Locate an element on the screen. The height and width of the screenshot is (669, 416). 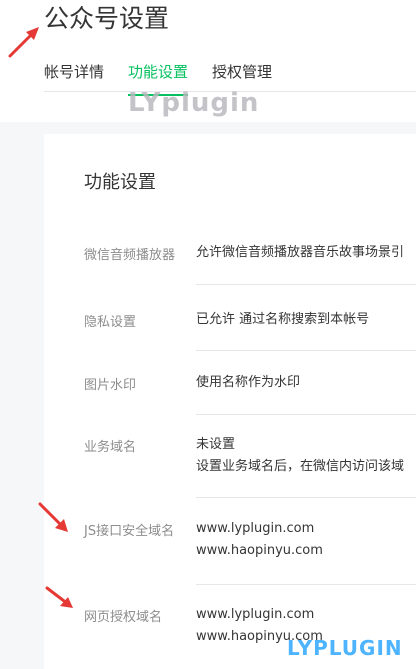
setting-label: 微信音频播放器 is located at coordinates (130, 255).